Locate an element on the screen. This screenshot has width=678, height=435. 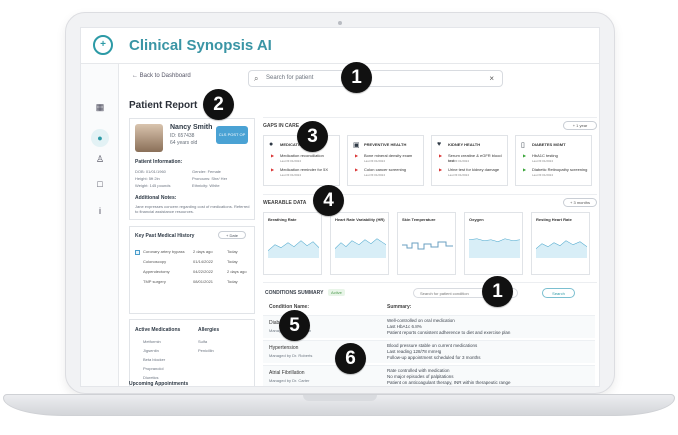
skin-temperature-card: Skin Temperature is located at coordinates (426, 243).